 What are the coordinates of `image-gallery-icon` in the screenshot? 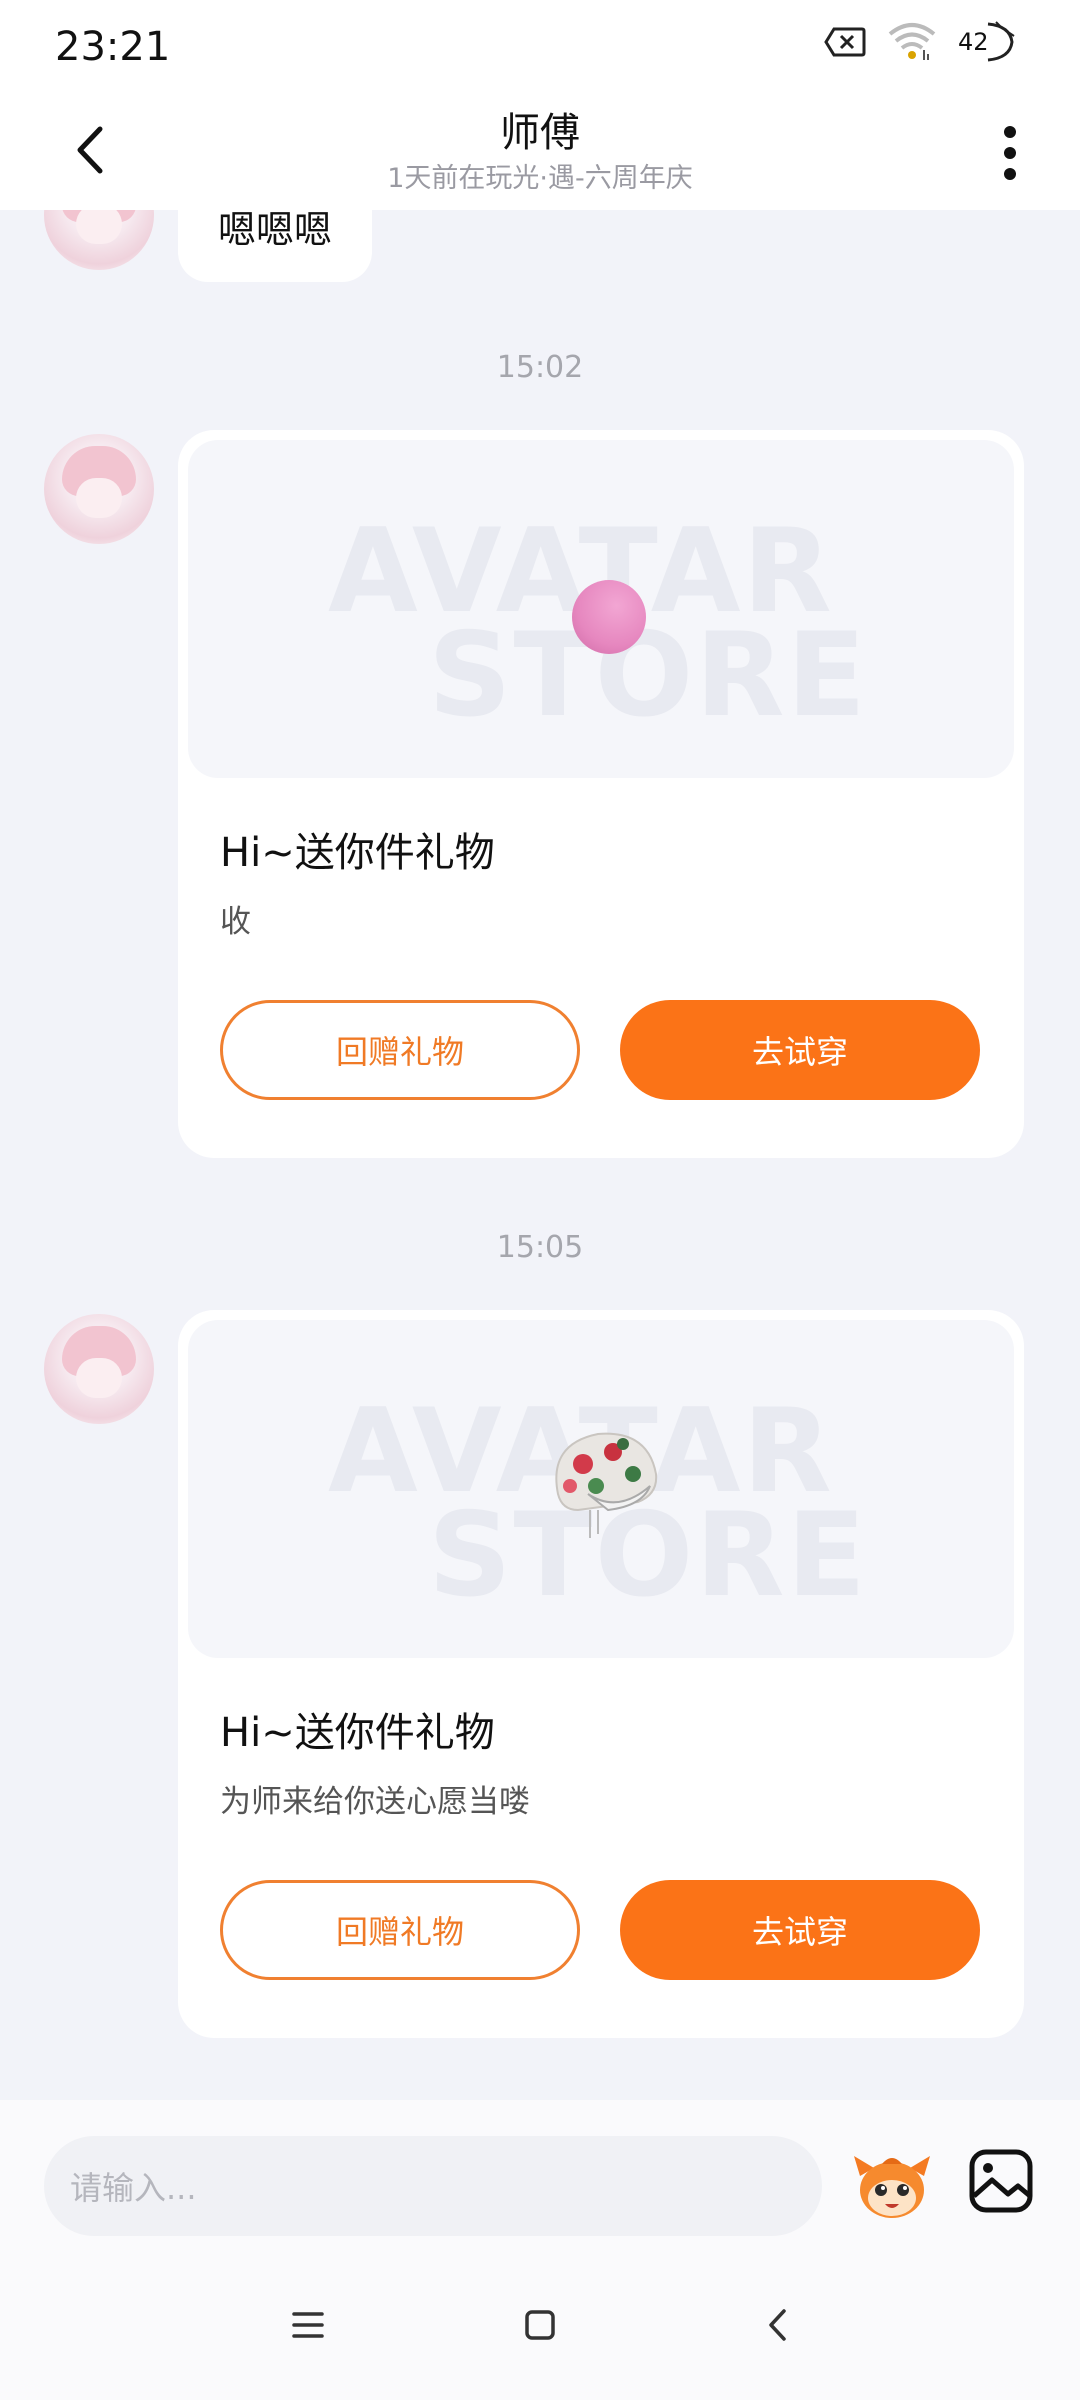 It's located at (1001, 2181).